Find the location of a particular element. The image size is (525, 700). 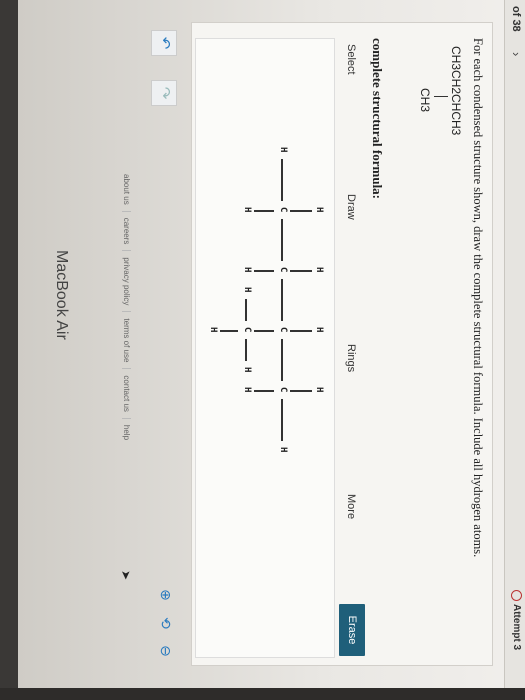

footer-link-privacy: privacy policy is located at coordinates (126, 282).